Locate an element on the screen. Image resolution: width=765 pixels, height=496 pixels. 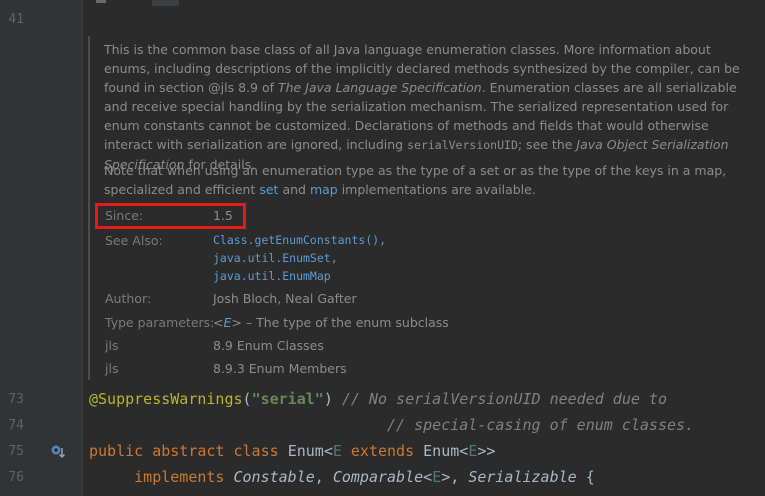
type-params-label: Type parameters: is located at coordinates (160, 322).